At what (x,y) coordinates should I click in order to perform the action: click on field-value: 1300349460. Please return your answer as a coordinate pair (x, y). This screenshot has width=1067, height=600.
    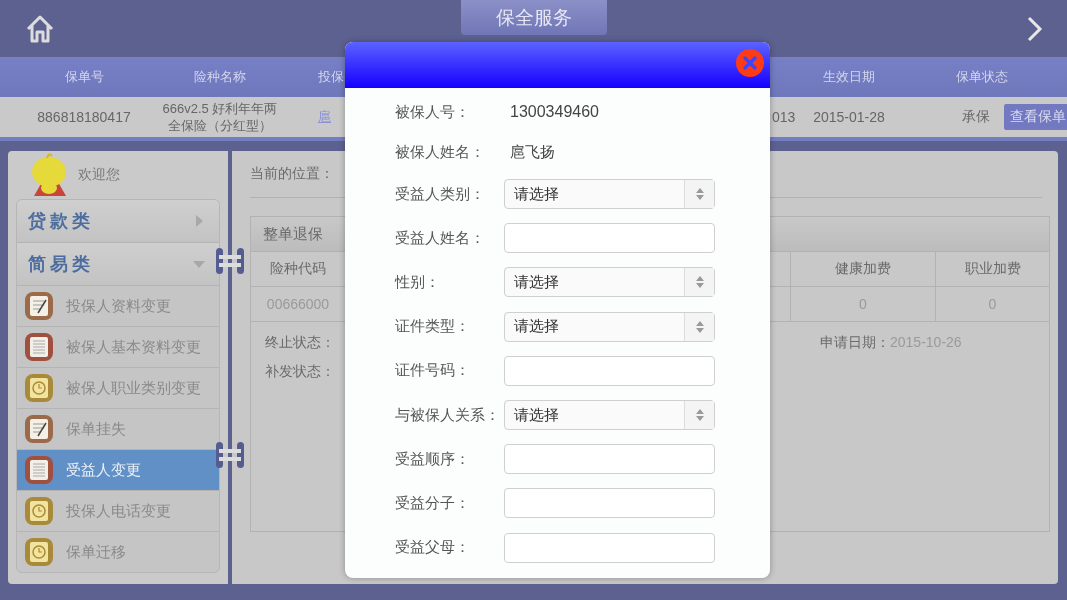
    Looking at the image, I should click on (554, 112).